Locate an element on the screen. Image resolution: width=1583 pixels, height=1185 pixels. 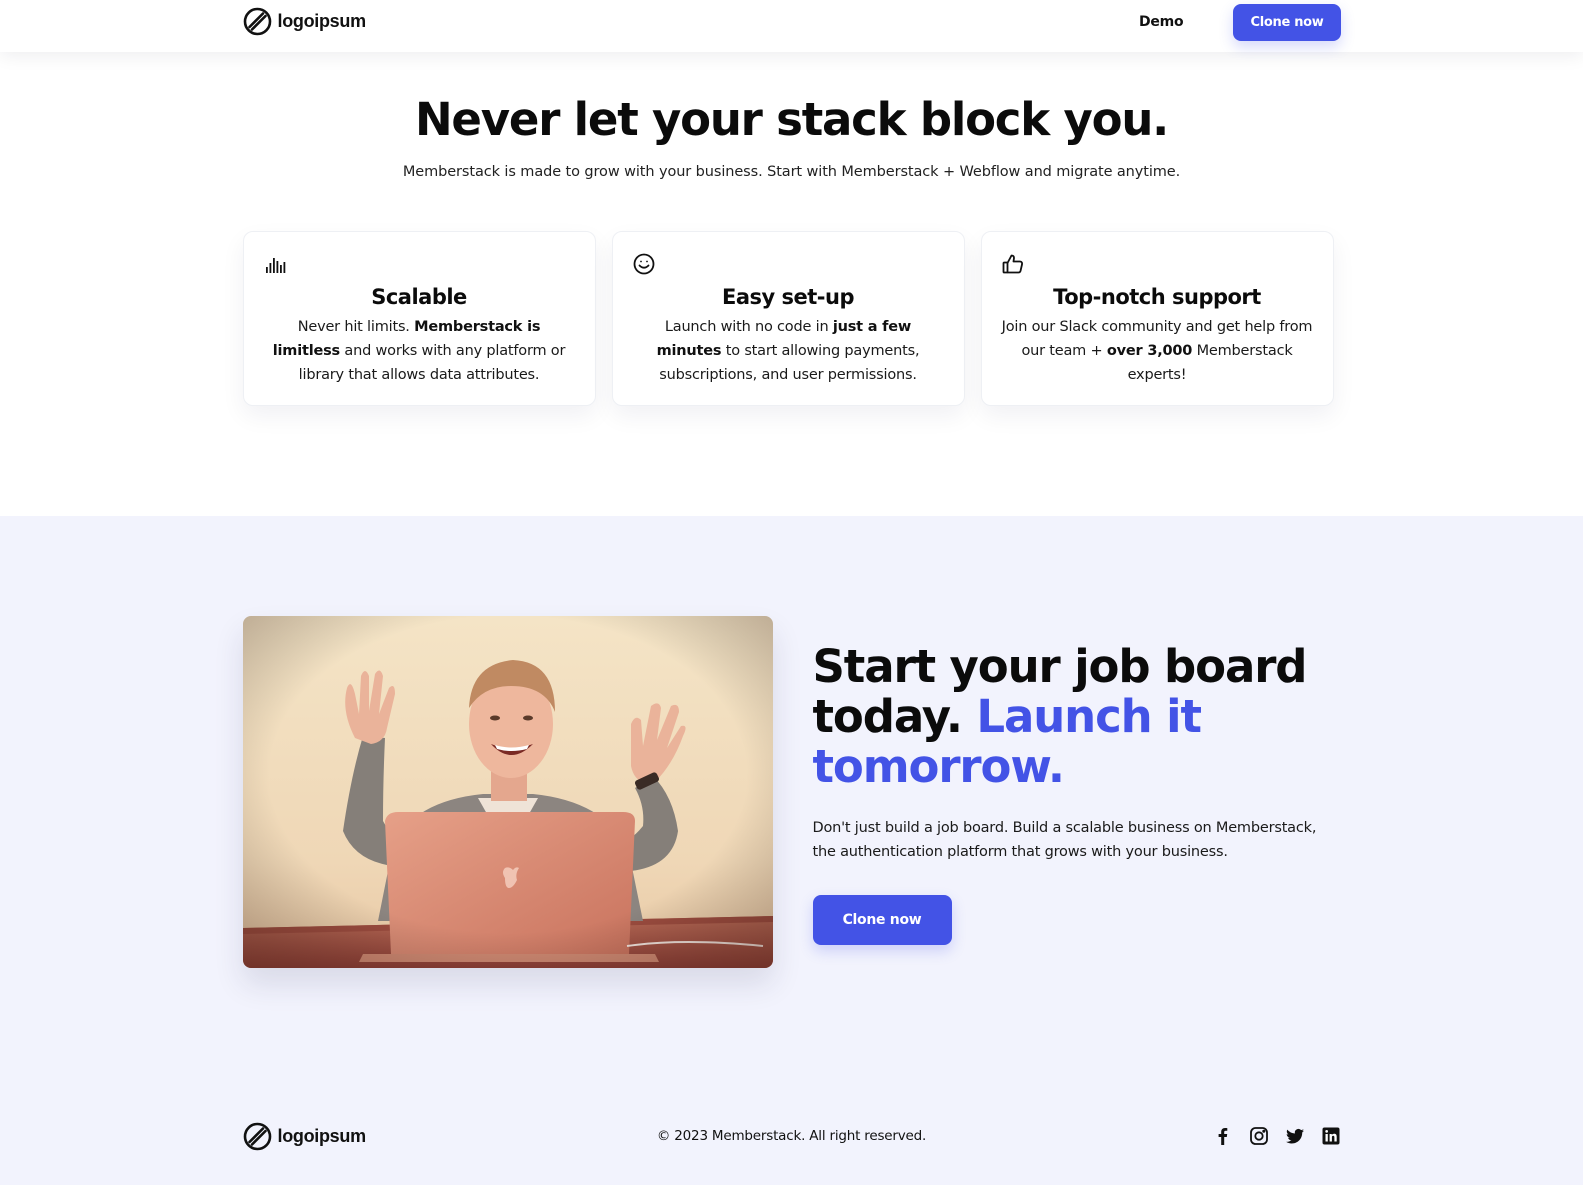
site-header: logoipsum Demo Clone now is located at coordinates (791, 26).